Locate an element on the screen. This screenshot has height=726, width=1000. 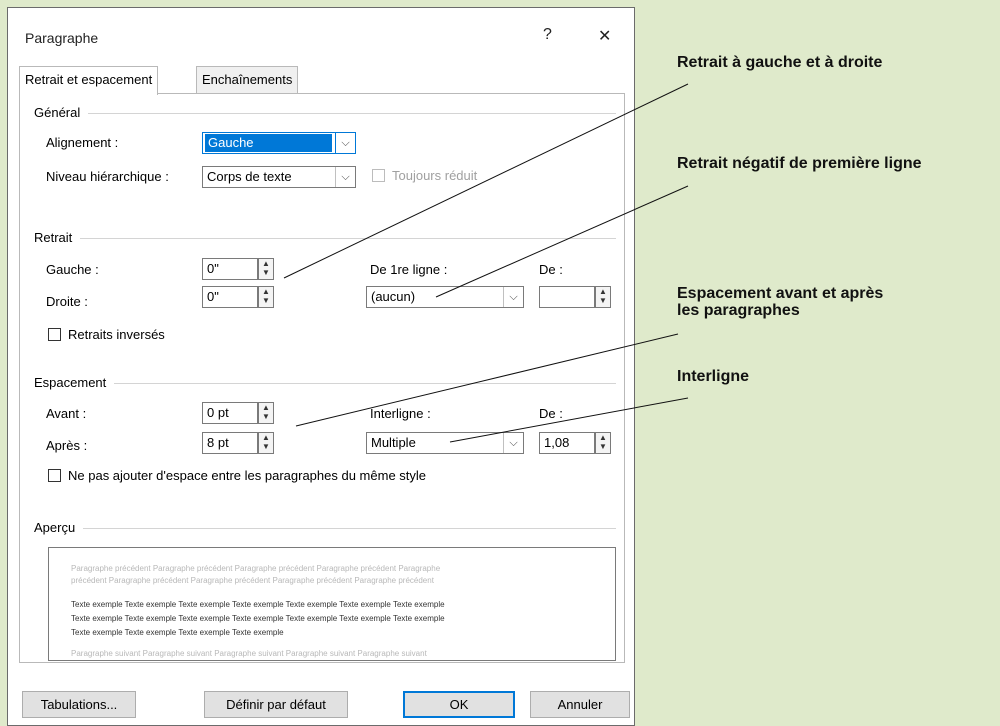
annotation-spacing-2: les paragraphes is located at coordinates (738, 310).